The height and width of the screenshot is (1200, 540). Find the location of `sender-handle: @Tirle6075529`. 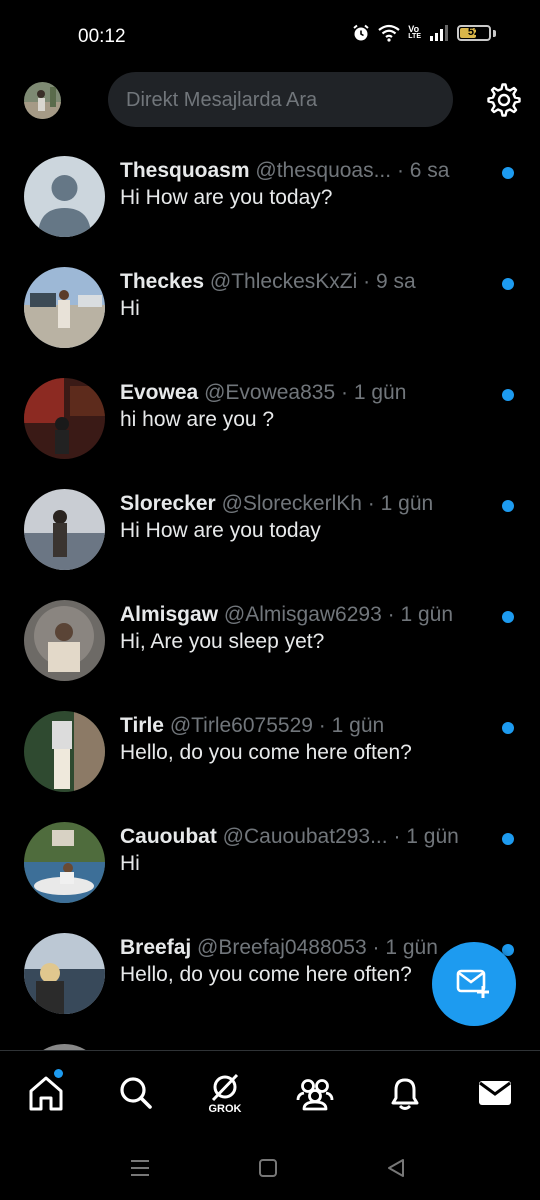

sender-handle: @Tirle6075529 is located at coordinates (241, 725).